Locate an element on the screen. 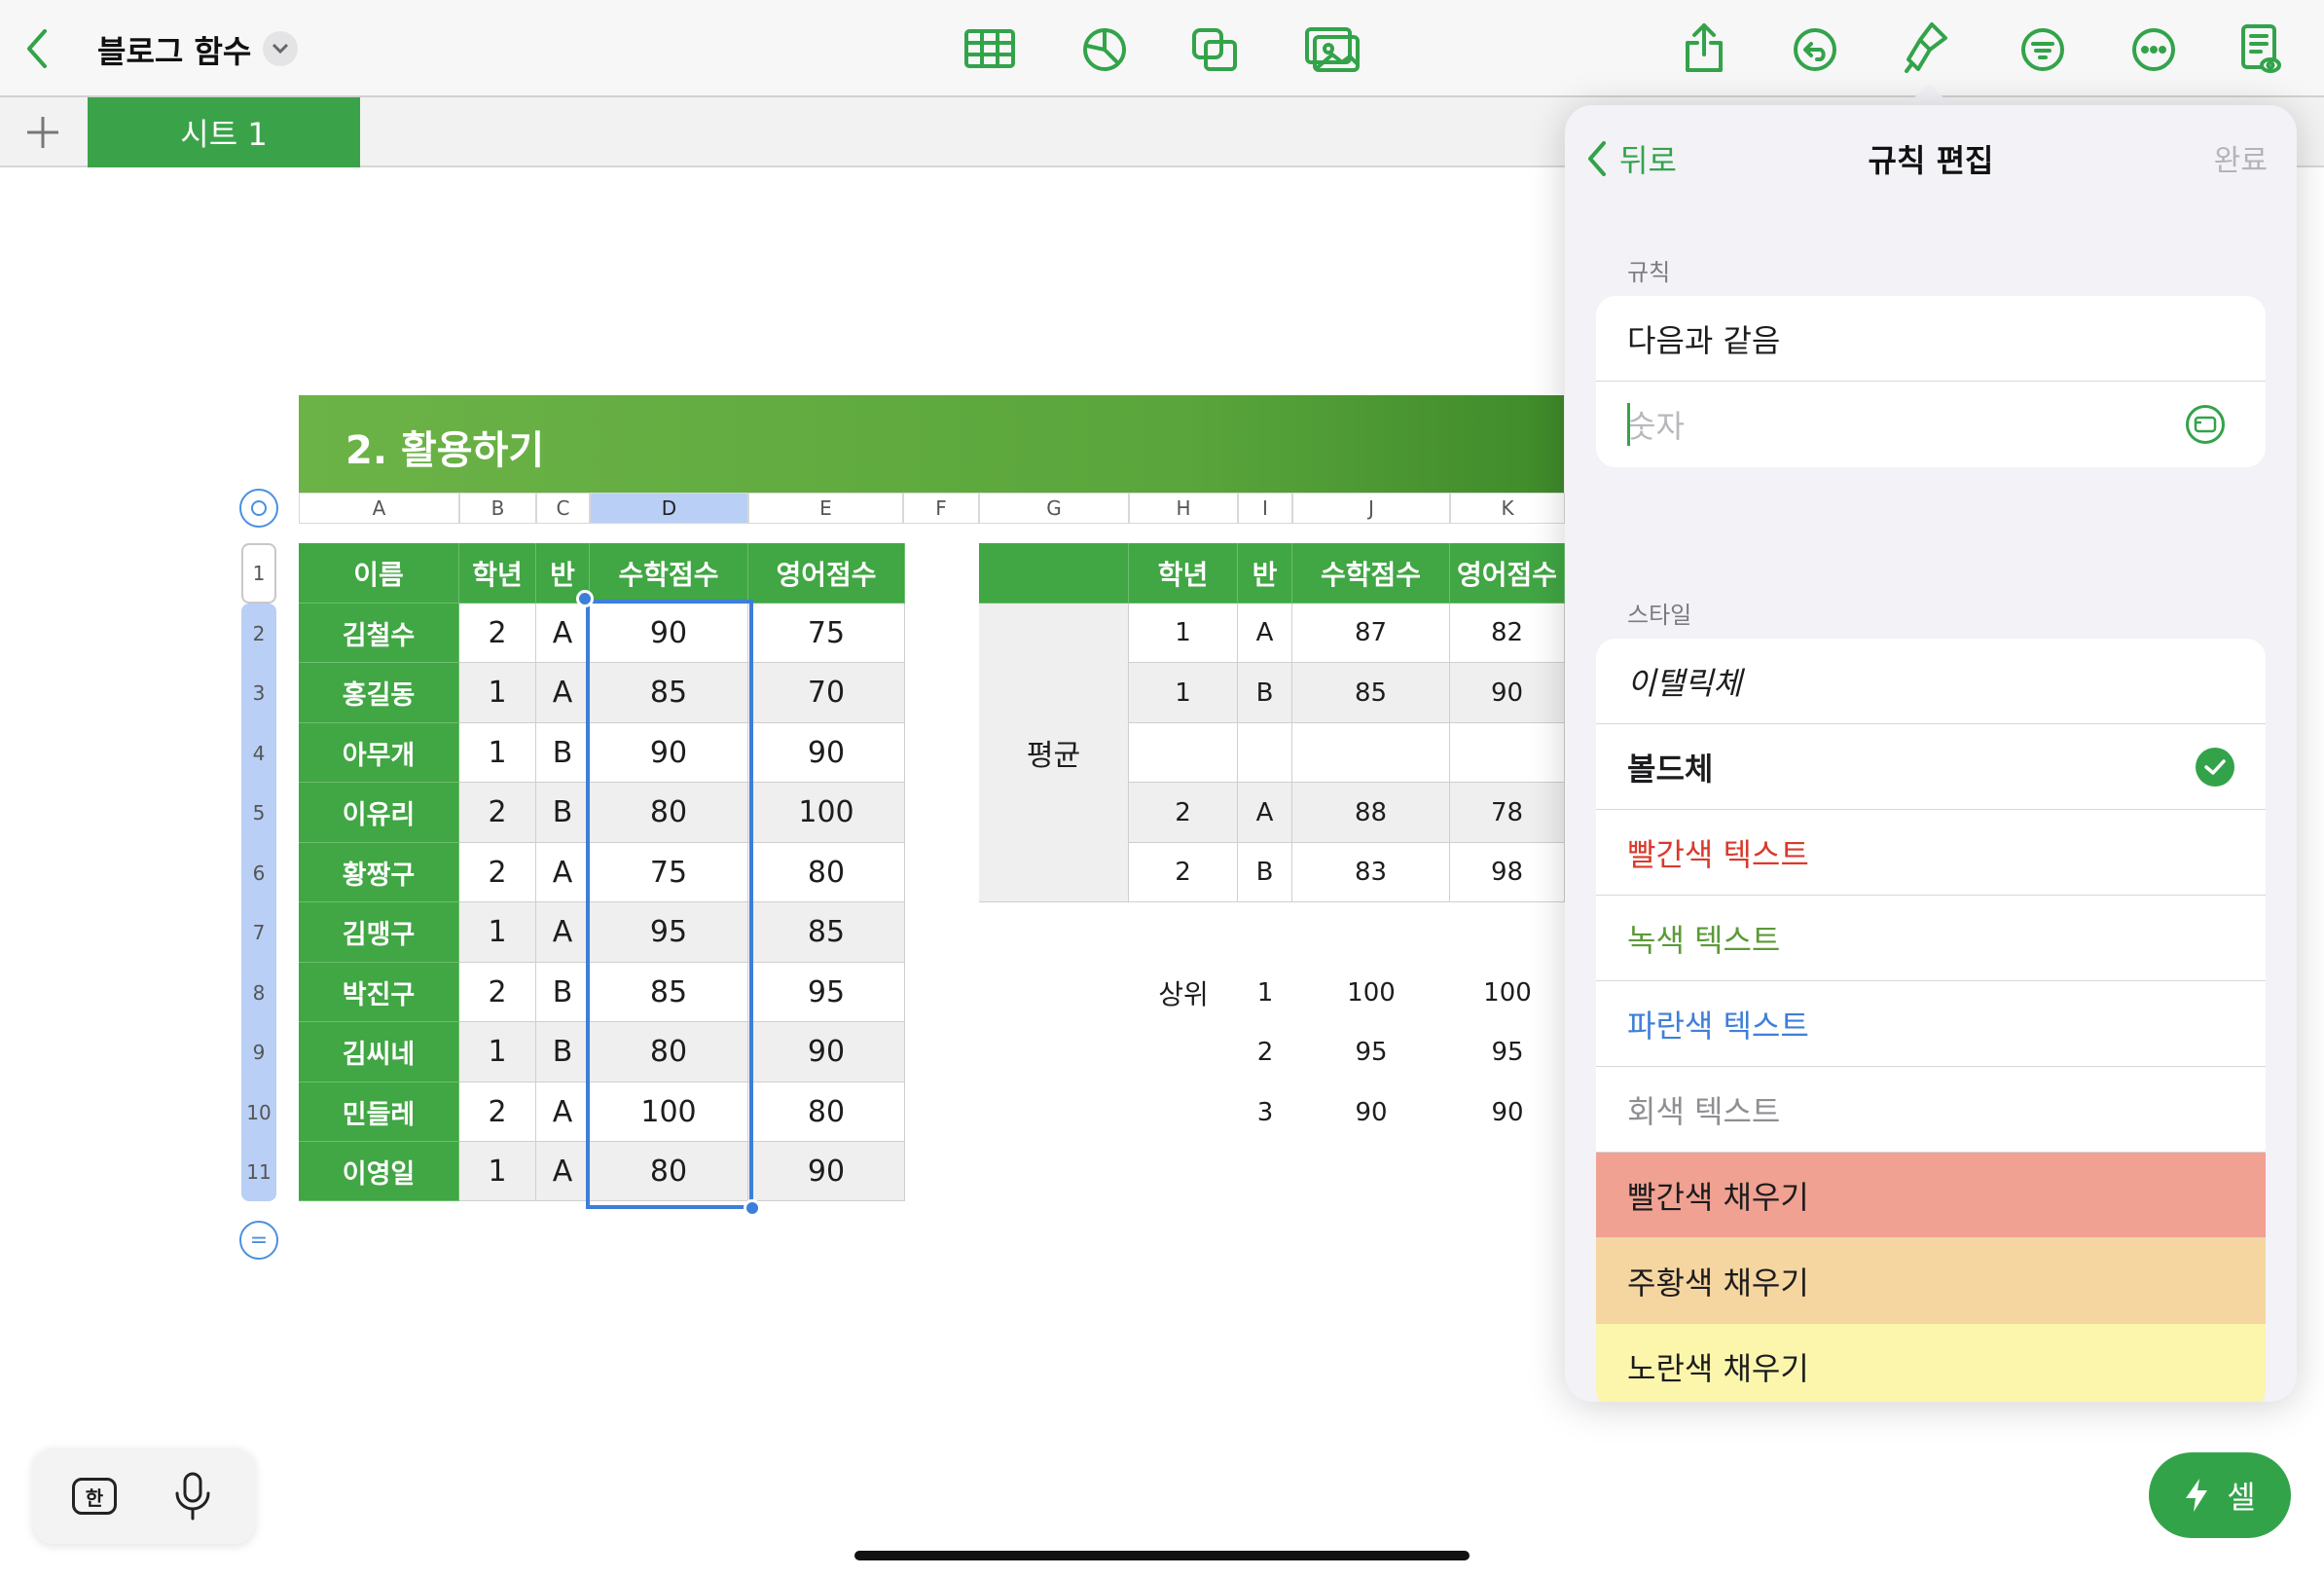 Image resolution: width=2324 pixels, height=1577 pixels. style-option: 빨간색 채우기 is located at coordinates (1931, 1195).